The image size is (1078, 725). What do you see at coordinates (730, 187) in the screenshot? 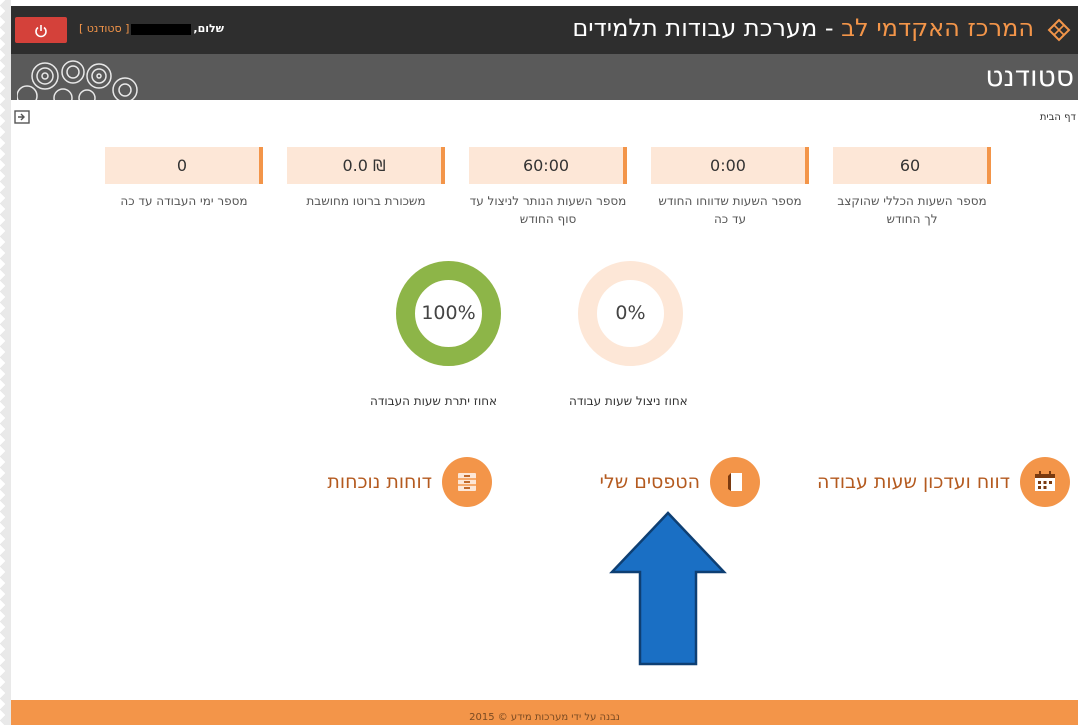
I see `stat-reported-hours: 0:00 מספר השעות שדווחו החודש עד כה` at bounding box center [730, 187].